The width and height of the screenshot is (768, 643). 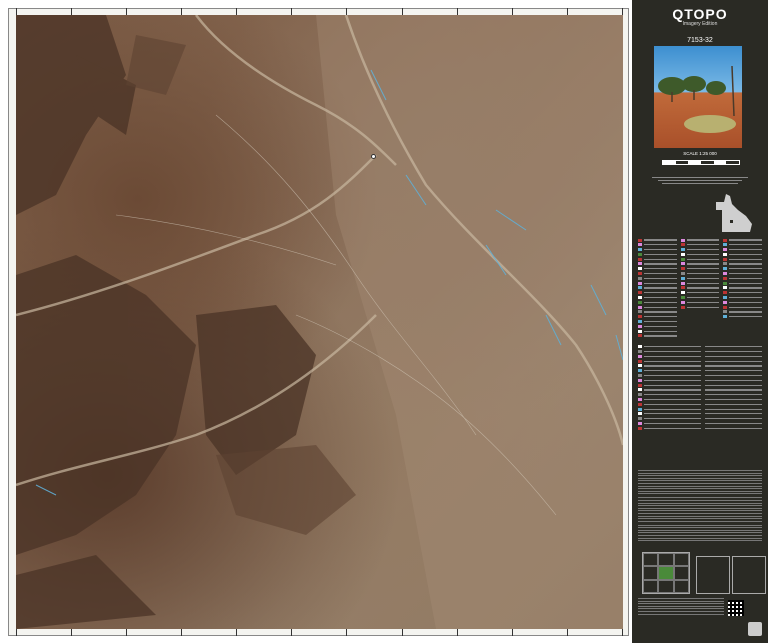 What do you see at coordinates (700, 24) in the screenshot?
I see `edition-label: Imagery Edition` at bounding box center [700, 24].